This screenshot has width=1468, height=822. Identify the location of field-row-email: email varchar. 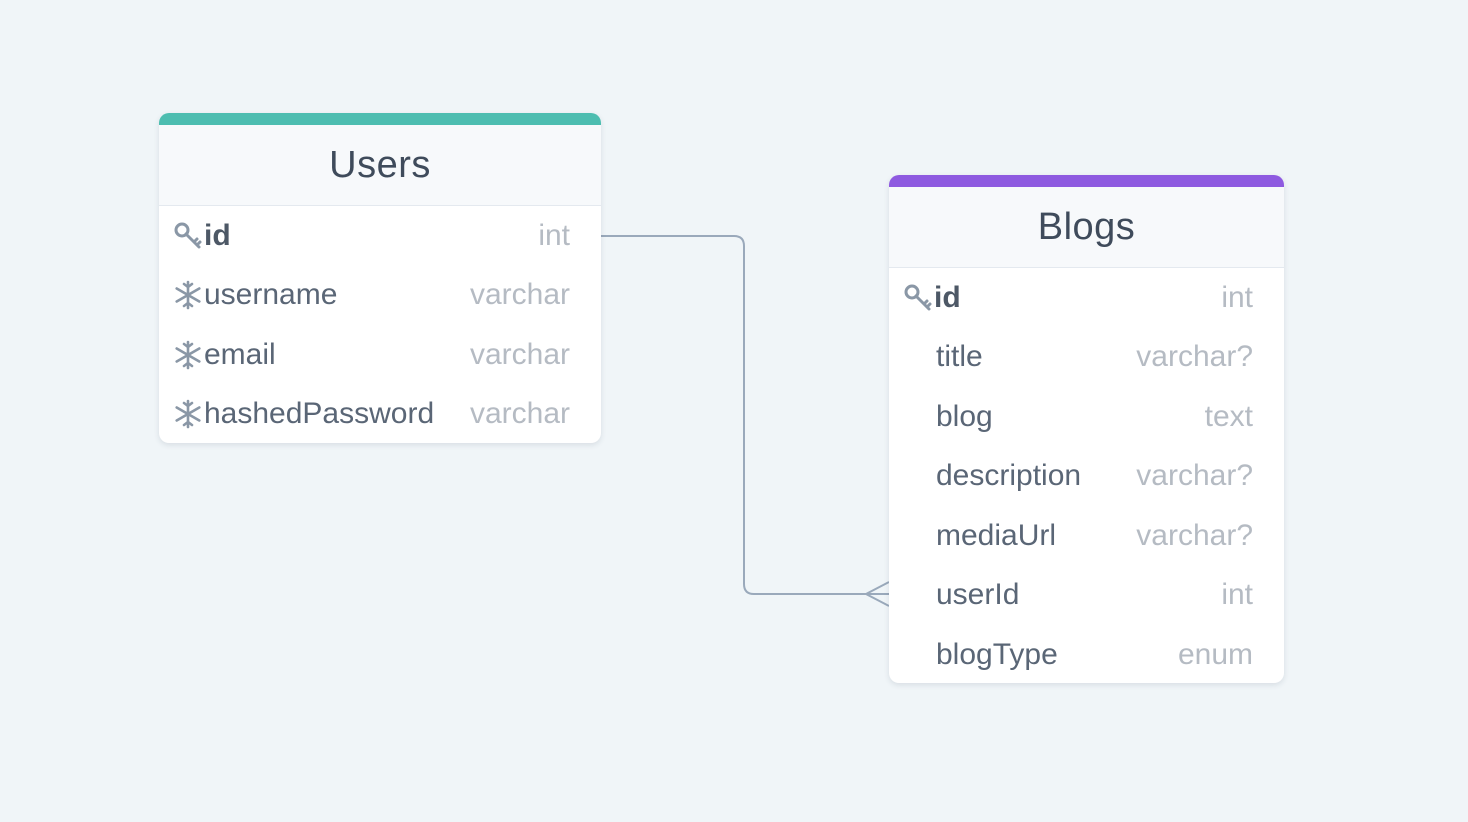
(380, 355).